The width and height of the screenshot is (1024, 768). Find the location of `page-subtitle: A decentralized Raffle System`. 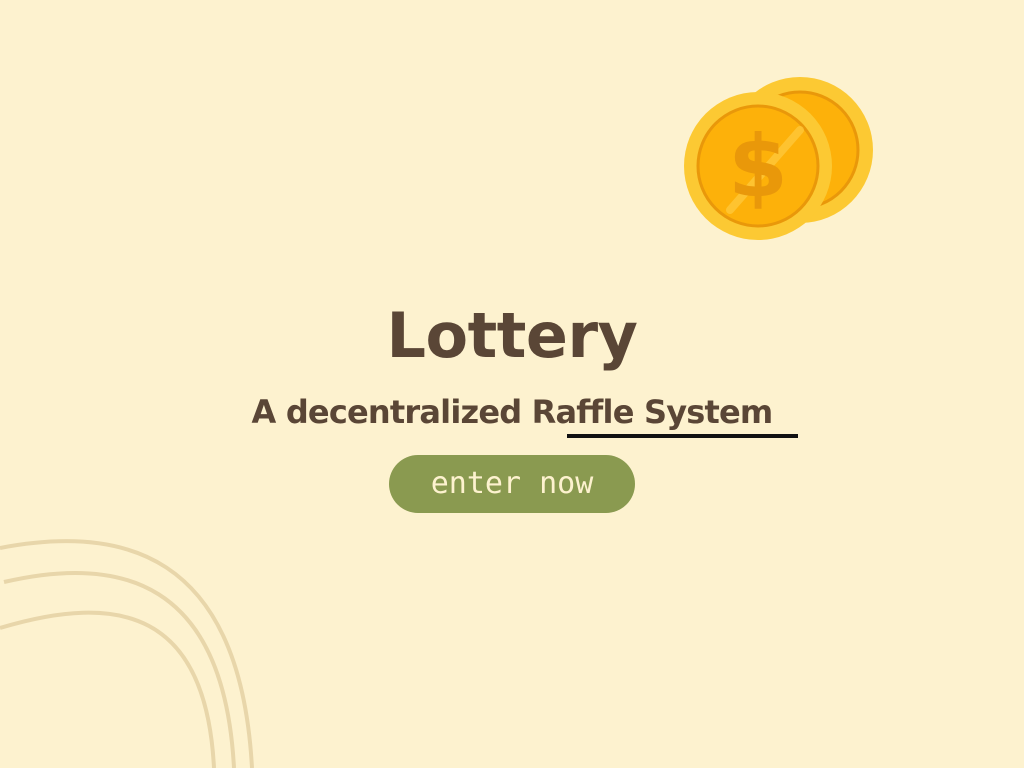

page-subtitle: A decentralized Raffle System is located at coordinates (512, 412).